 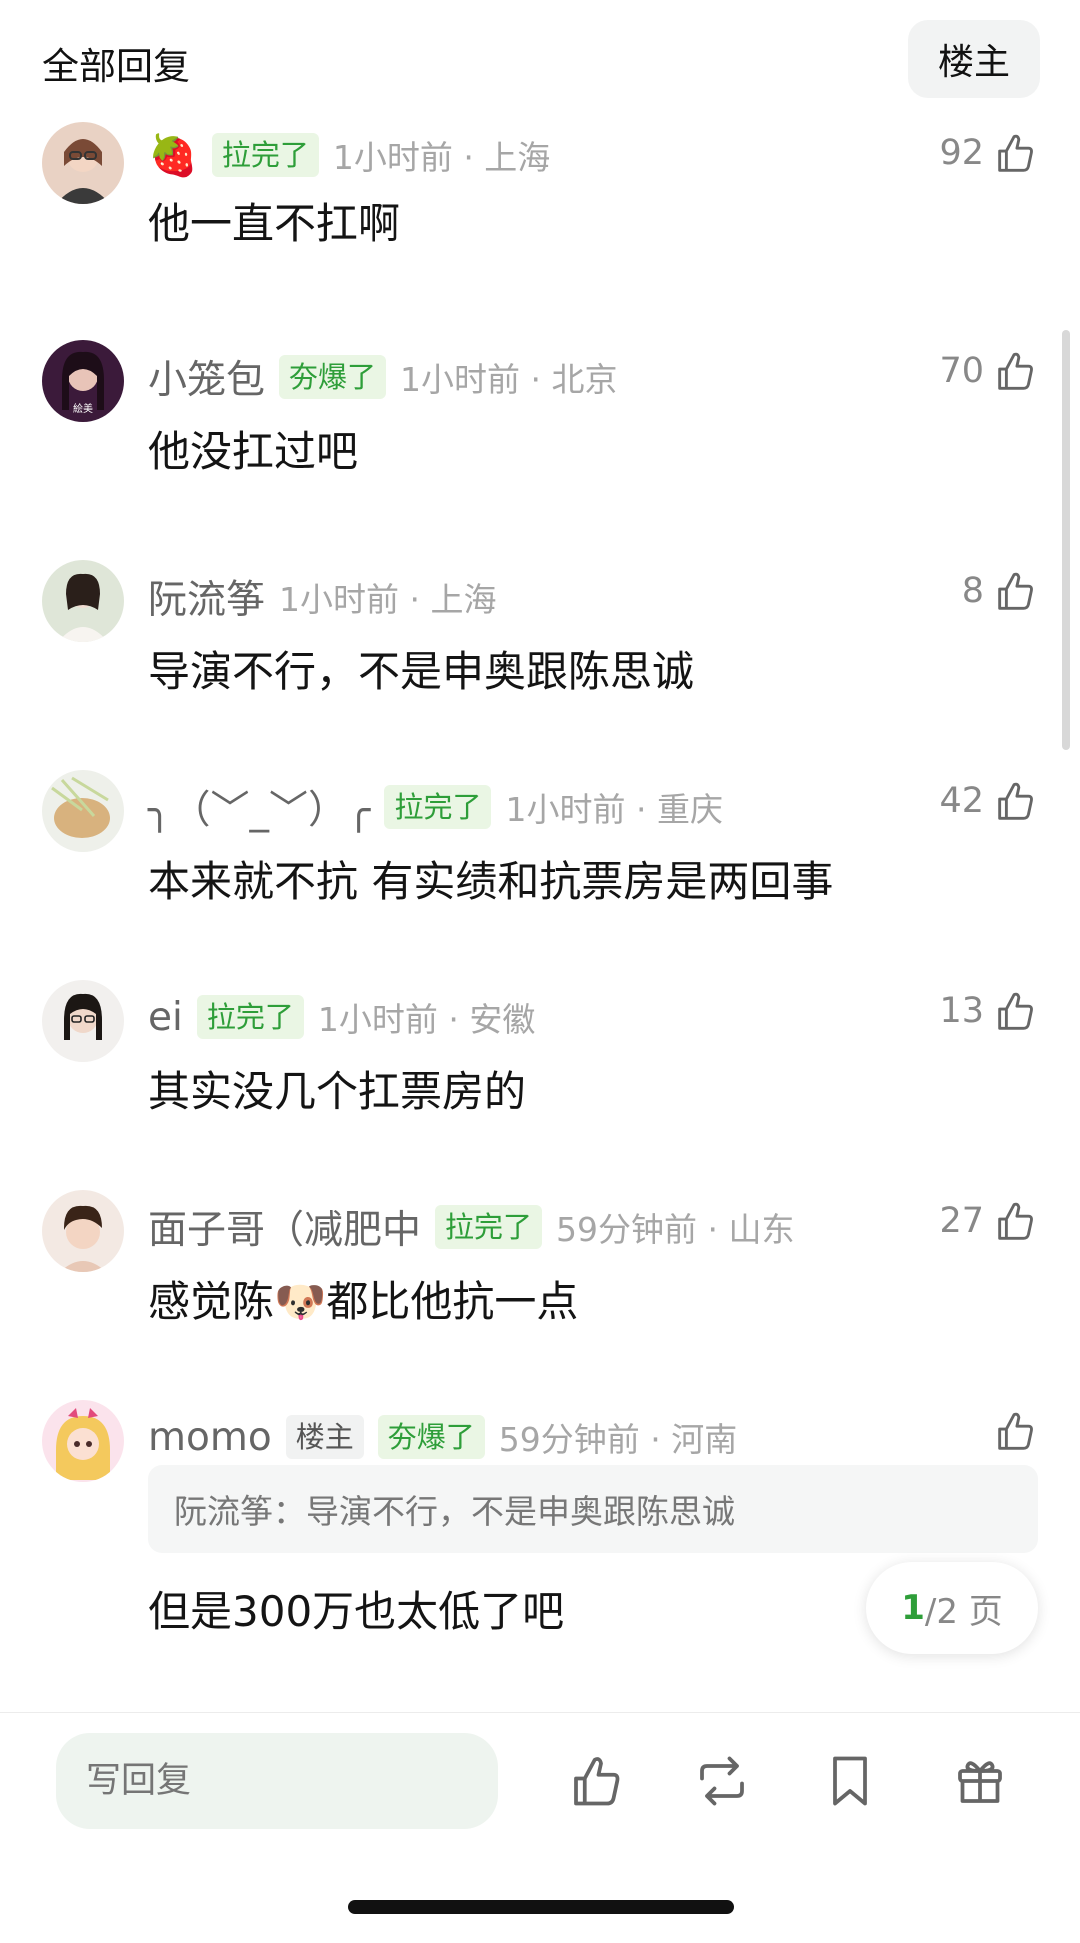 What do you see at coordinates (1066, 540) in the screenshot?
I see `scrollbar` at bounding box center [1066, 540].